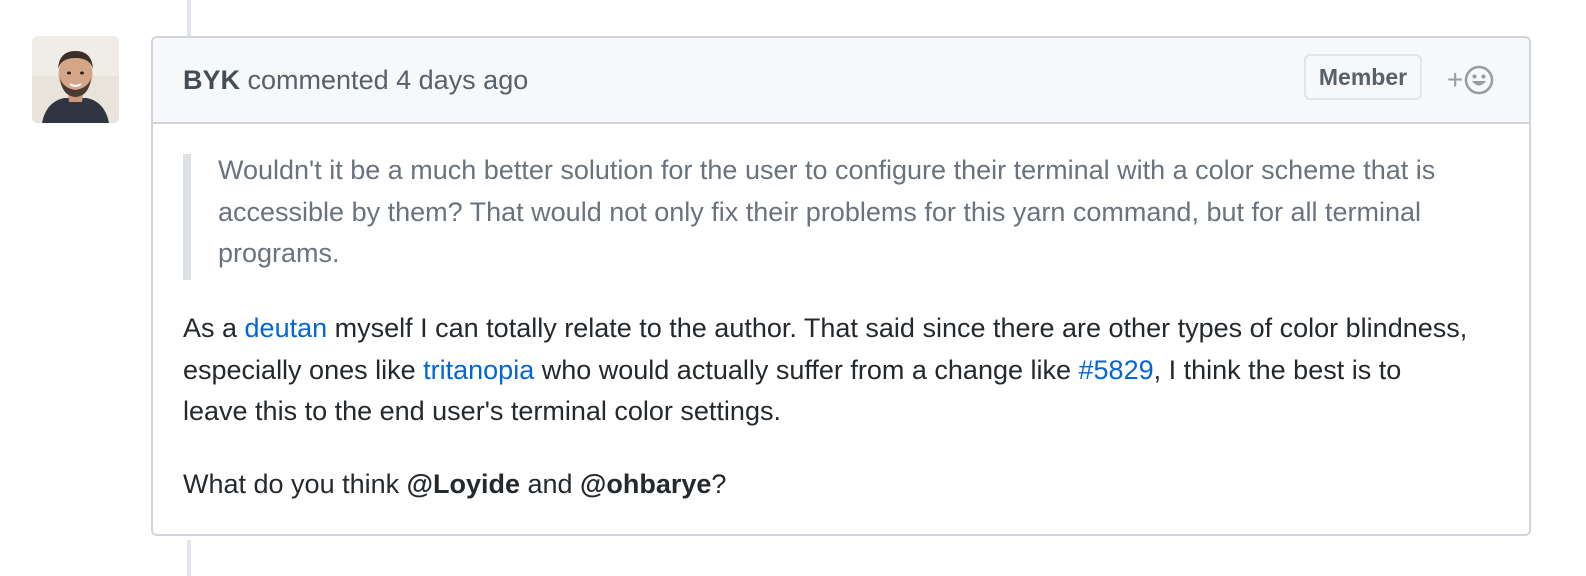 This screenshot has height=576, width=1586. Describe the element at coordinates (318, 80) in the screenshot. I see `comment-action: commented` at that location.